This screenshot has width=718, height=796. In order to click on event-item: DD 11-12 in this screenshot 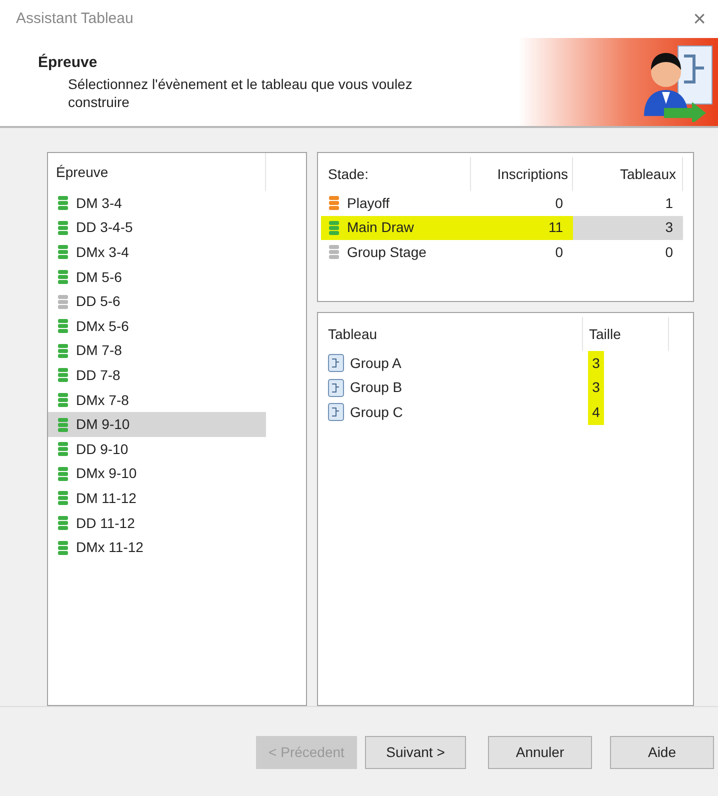, I will do `click(157, 523)`.